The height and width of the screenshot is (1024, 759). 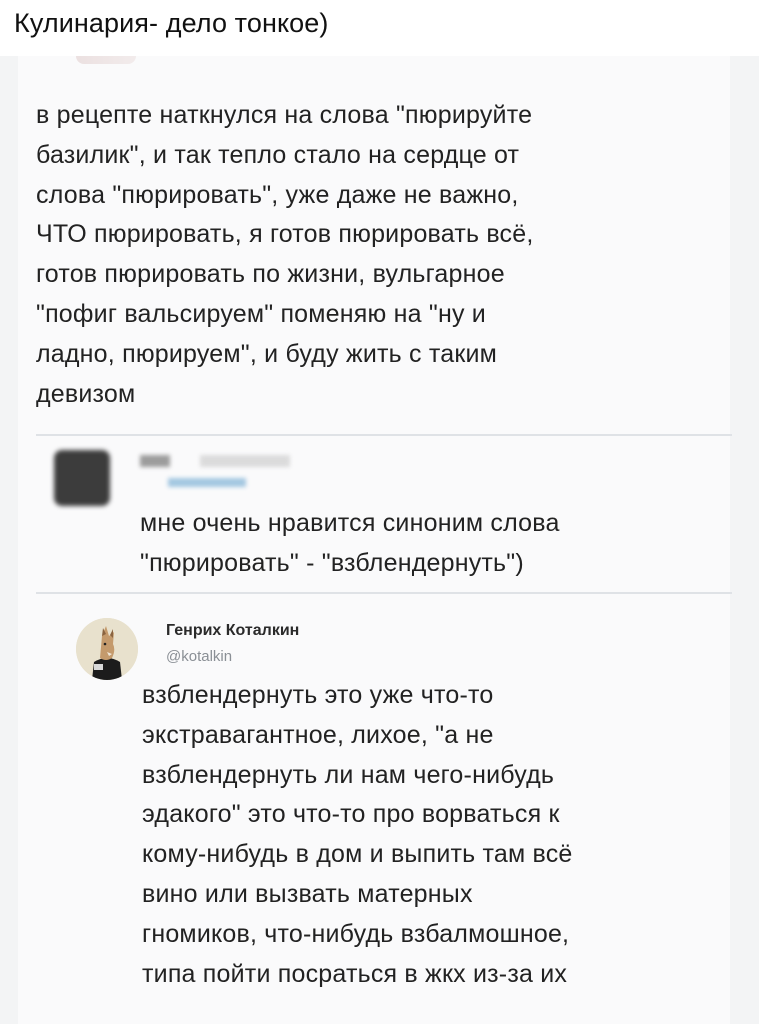 What do you see at coordinates (307, 893) in the screenshot?
I see `text-line: вино или вызвать матерных` at bounding box center [307, 893].